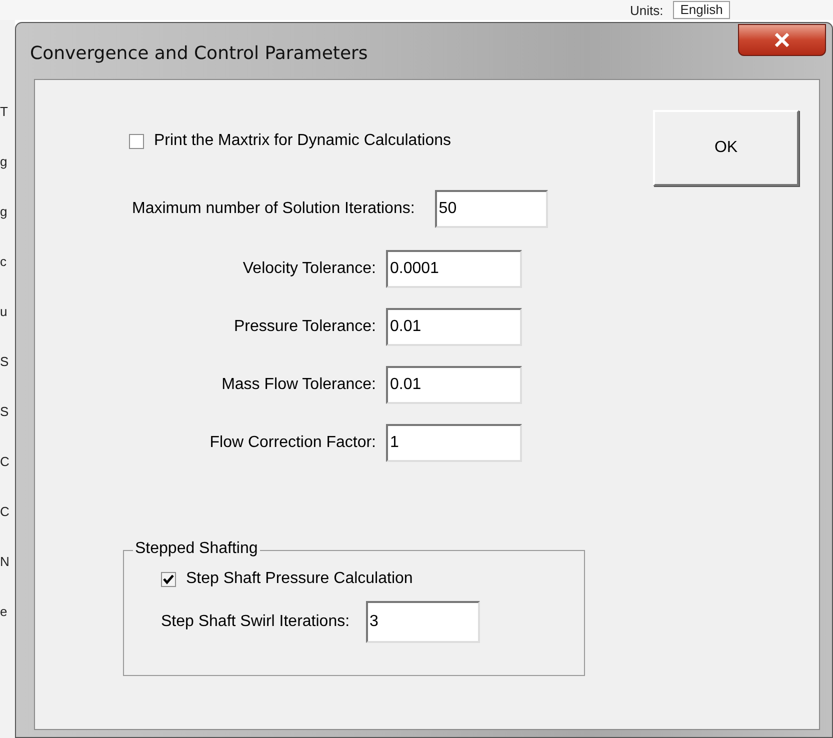 The width and height of the screenshot is (833, 738). I want to click on field-label: Maximum number of Solution Iterations:, so click(273, 209).